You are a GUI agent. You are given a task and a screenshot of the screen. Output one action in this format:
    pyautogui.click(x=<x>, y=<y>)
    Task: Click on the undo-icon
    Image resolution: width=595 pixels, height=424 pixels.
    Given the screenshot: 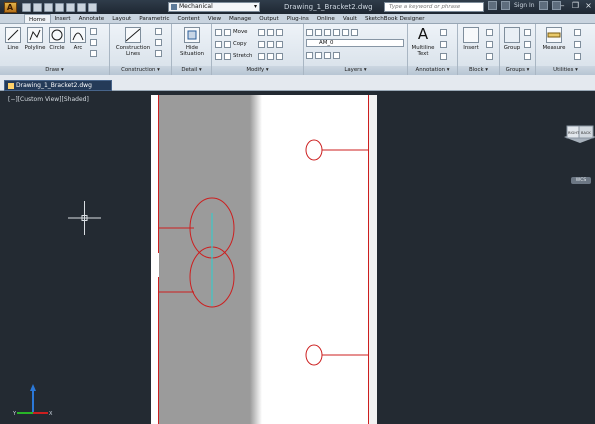 What is the action you would take?
    pyautogui.click(x=70, y=7)
    